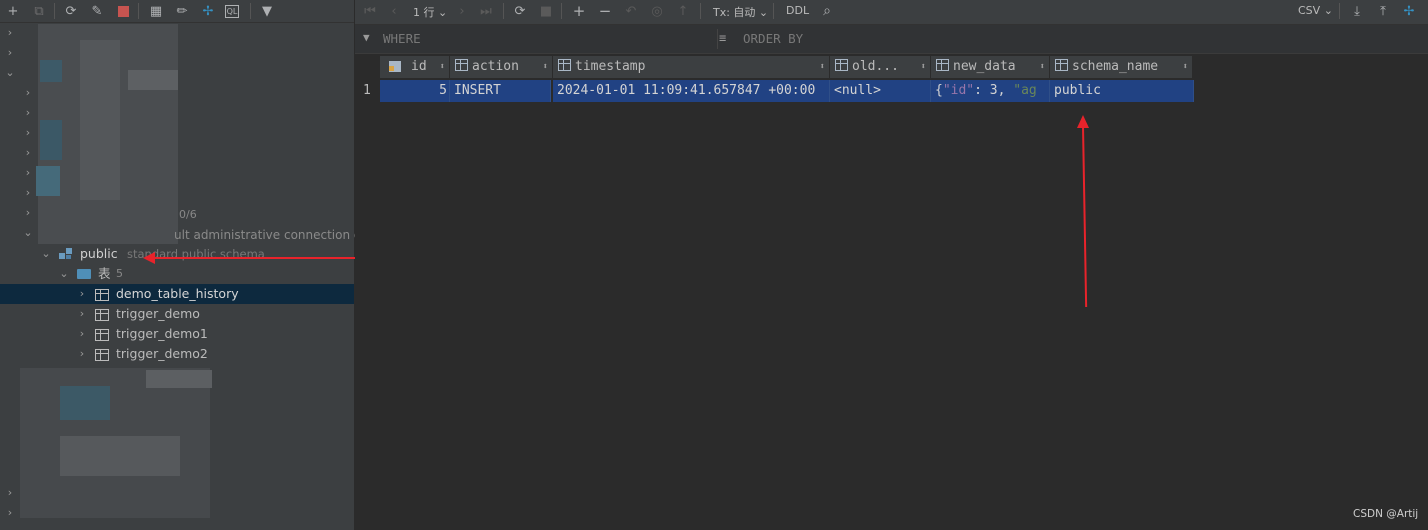 The height and width of the screenshot is (530, 1428). Describe the element at coordinates (1383, 11) in the screenshot. I see `import-icon: ⤒` at that location.